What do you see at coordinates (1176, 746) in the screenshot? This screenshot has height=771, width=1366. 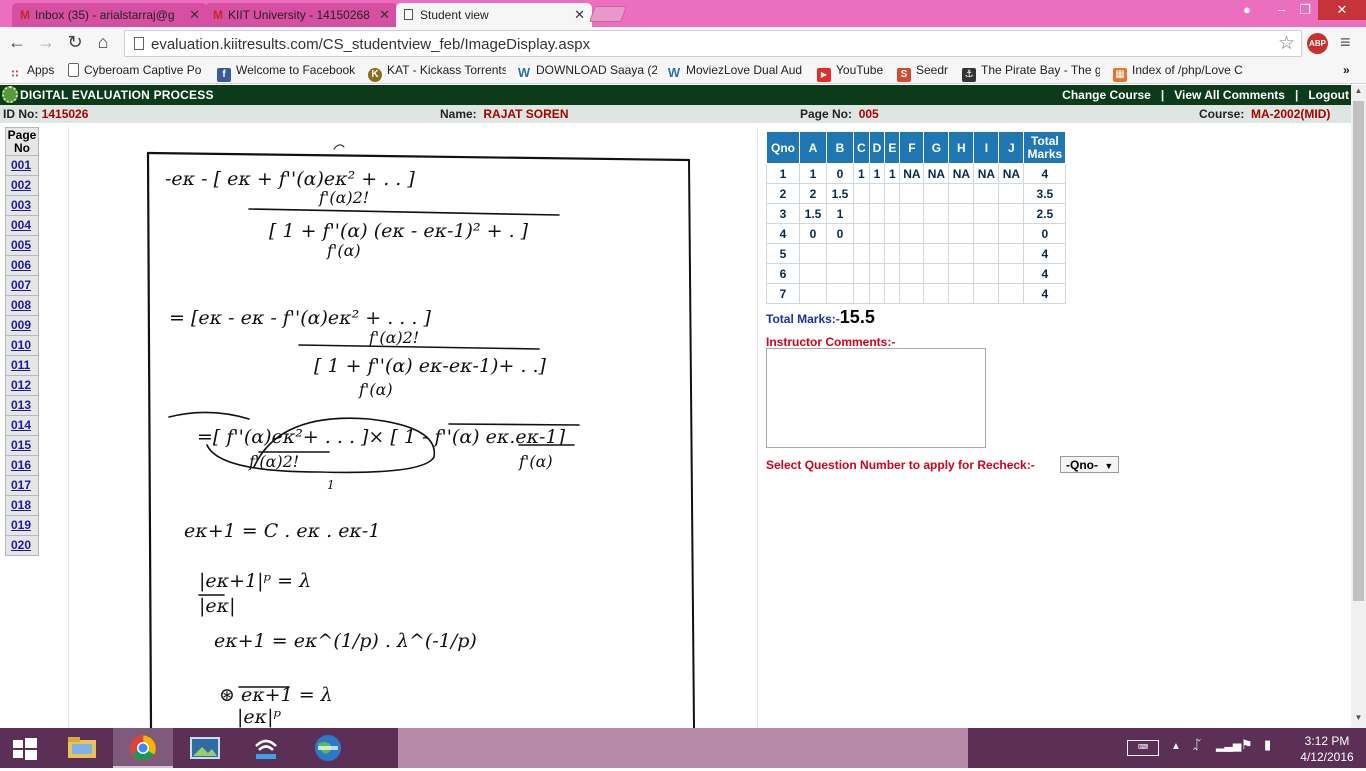 I see `show-hidden-icons: ▲` at bounding box center [1176, 746].